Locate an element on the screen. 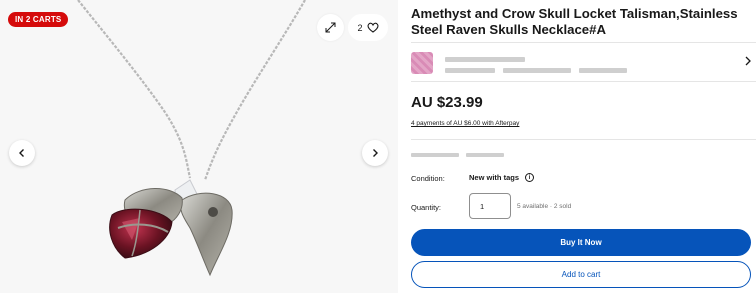 The width and height of the screenshot is (756, 293). quantity-input is located at coordinates (490, 206).